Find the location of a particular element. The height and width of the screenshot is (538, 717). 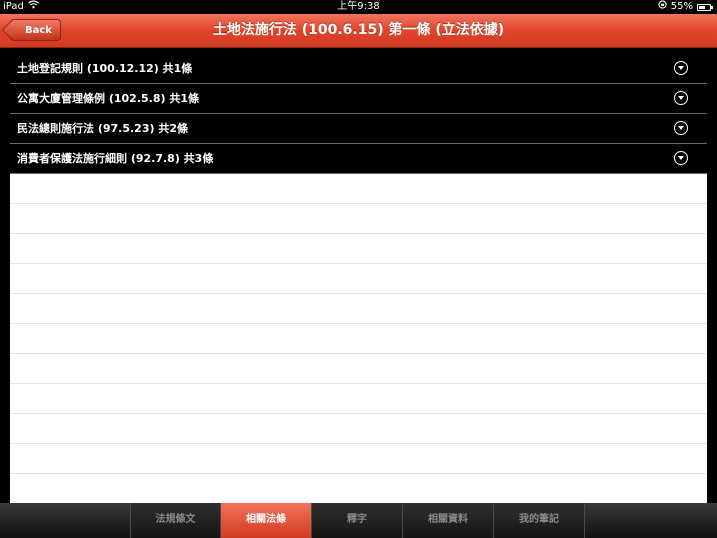

clock: 上午9:38 is located at coordinates (358, 6).